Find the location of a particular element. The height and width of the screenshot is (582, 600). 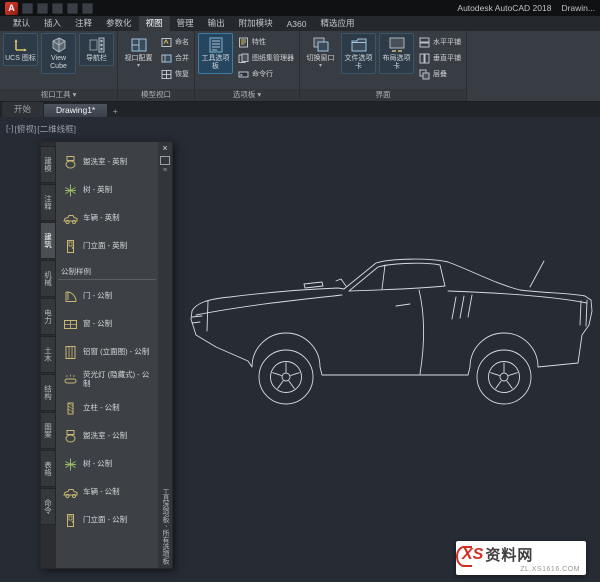

viewport-control-view: [俯视] is located at coordinates (26, 129).